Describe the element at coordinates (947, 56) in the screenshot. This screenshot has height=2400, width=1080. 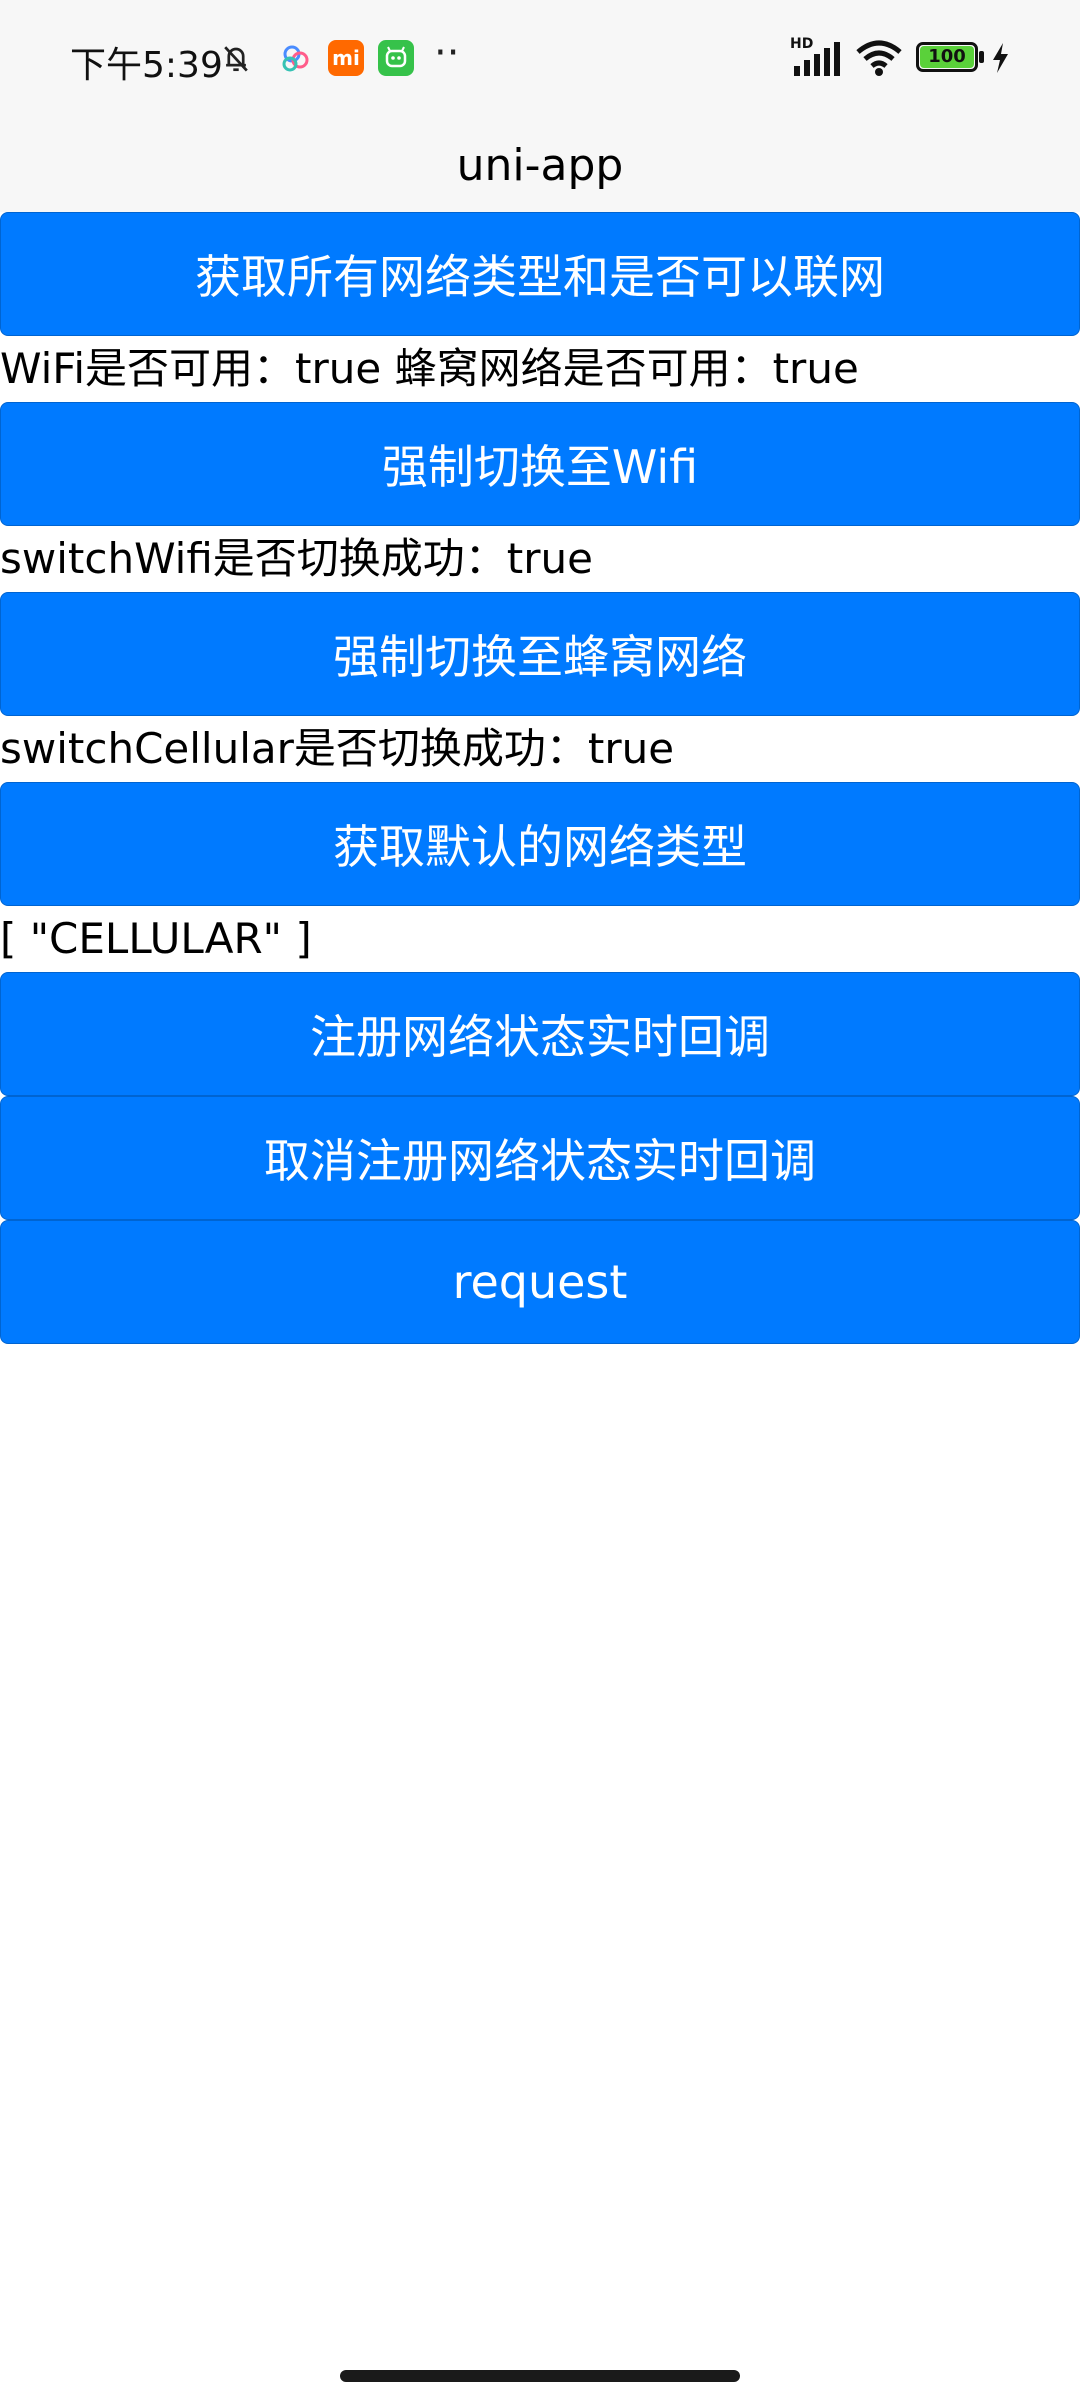
I see `battery-level: 100` at that location.